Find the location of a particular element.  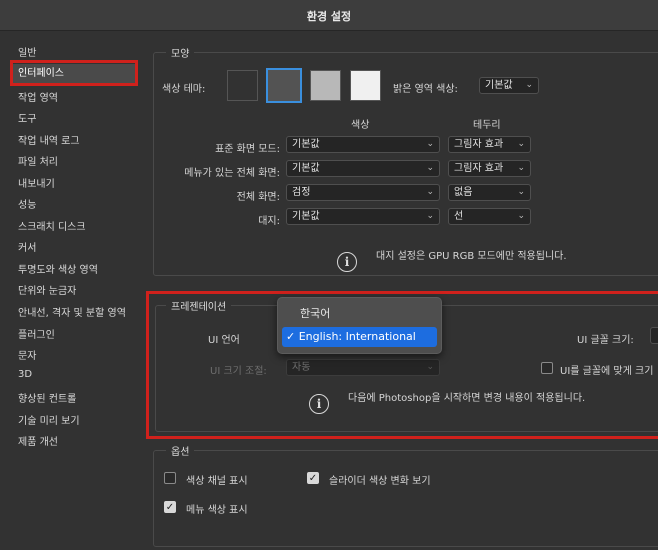

show-channels-checkbox is located at coordinates (170, 478).